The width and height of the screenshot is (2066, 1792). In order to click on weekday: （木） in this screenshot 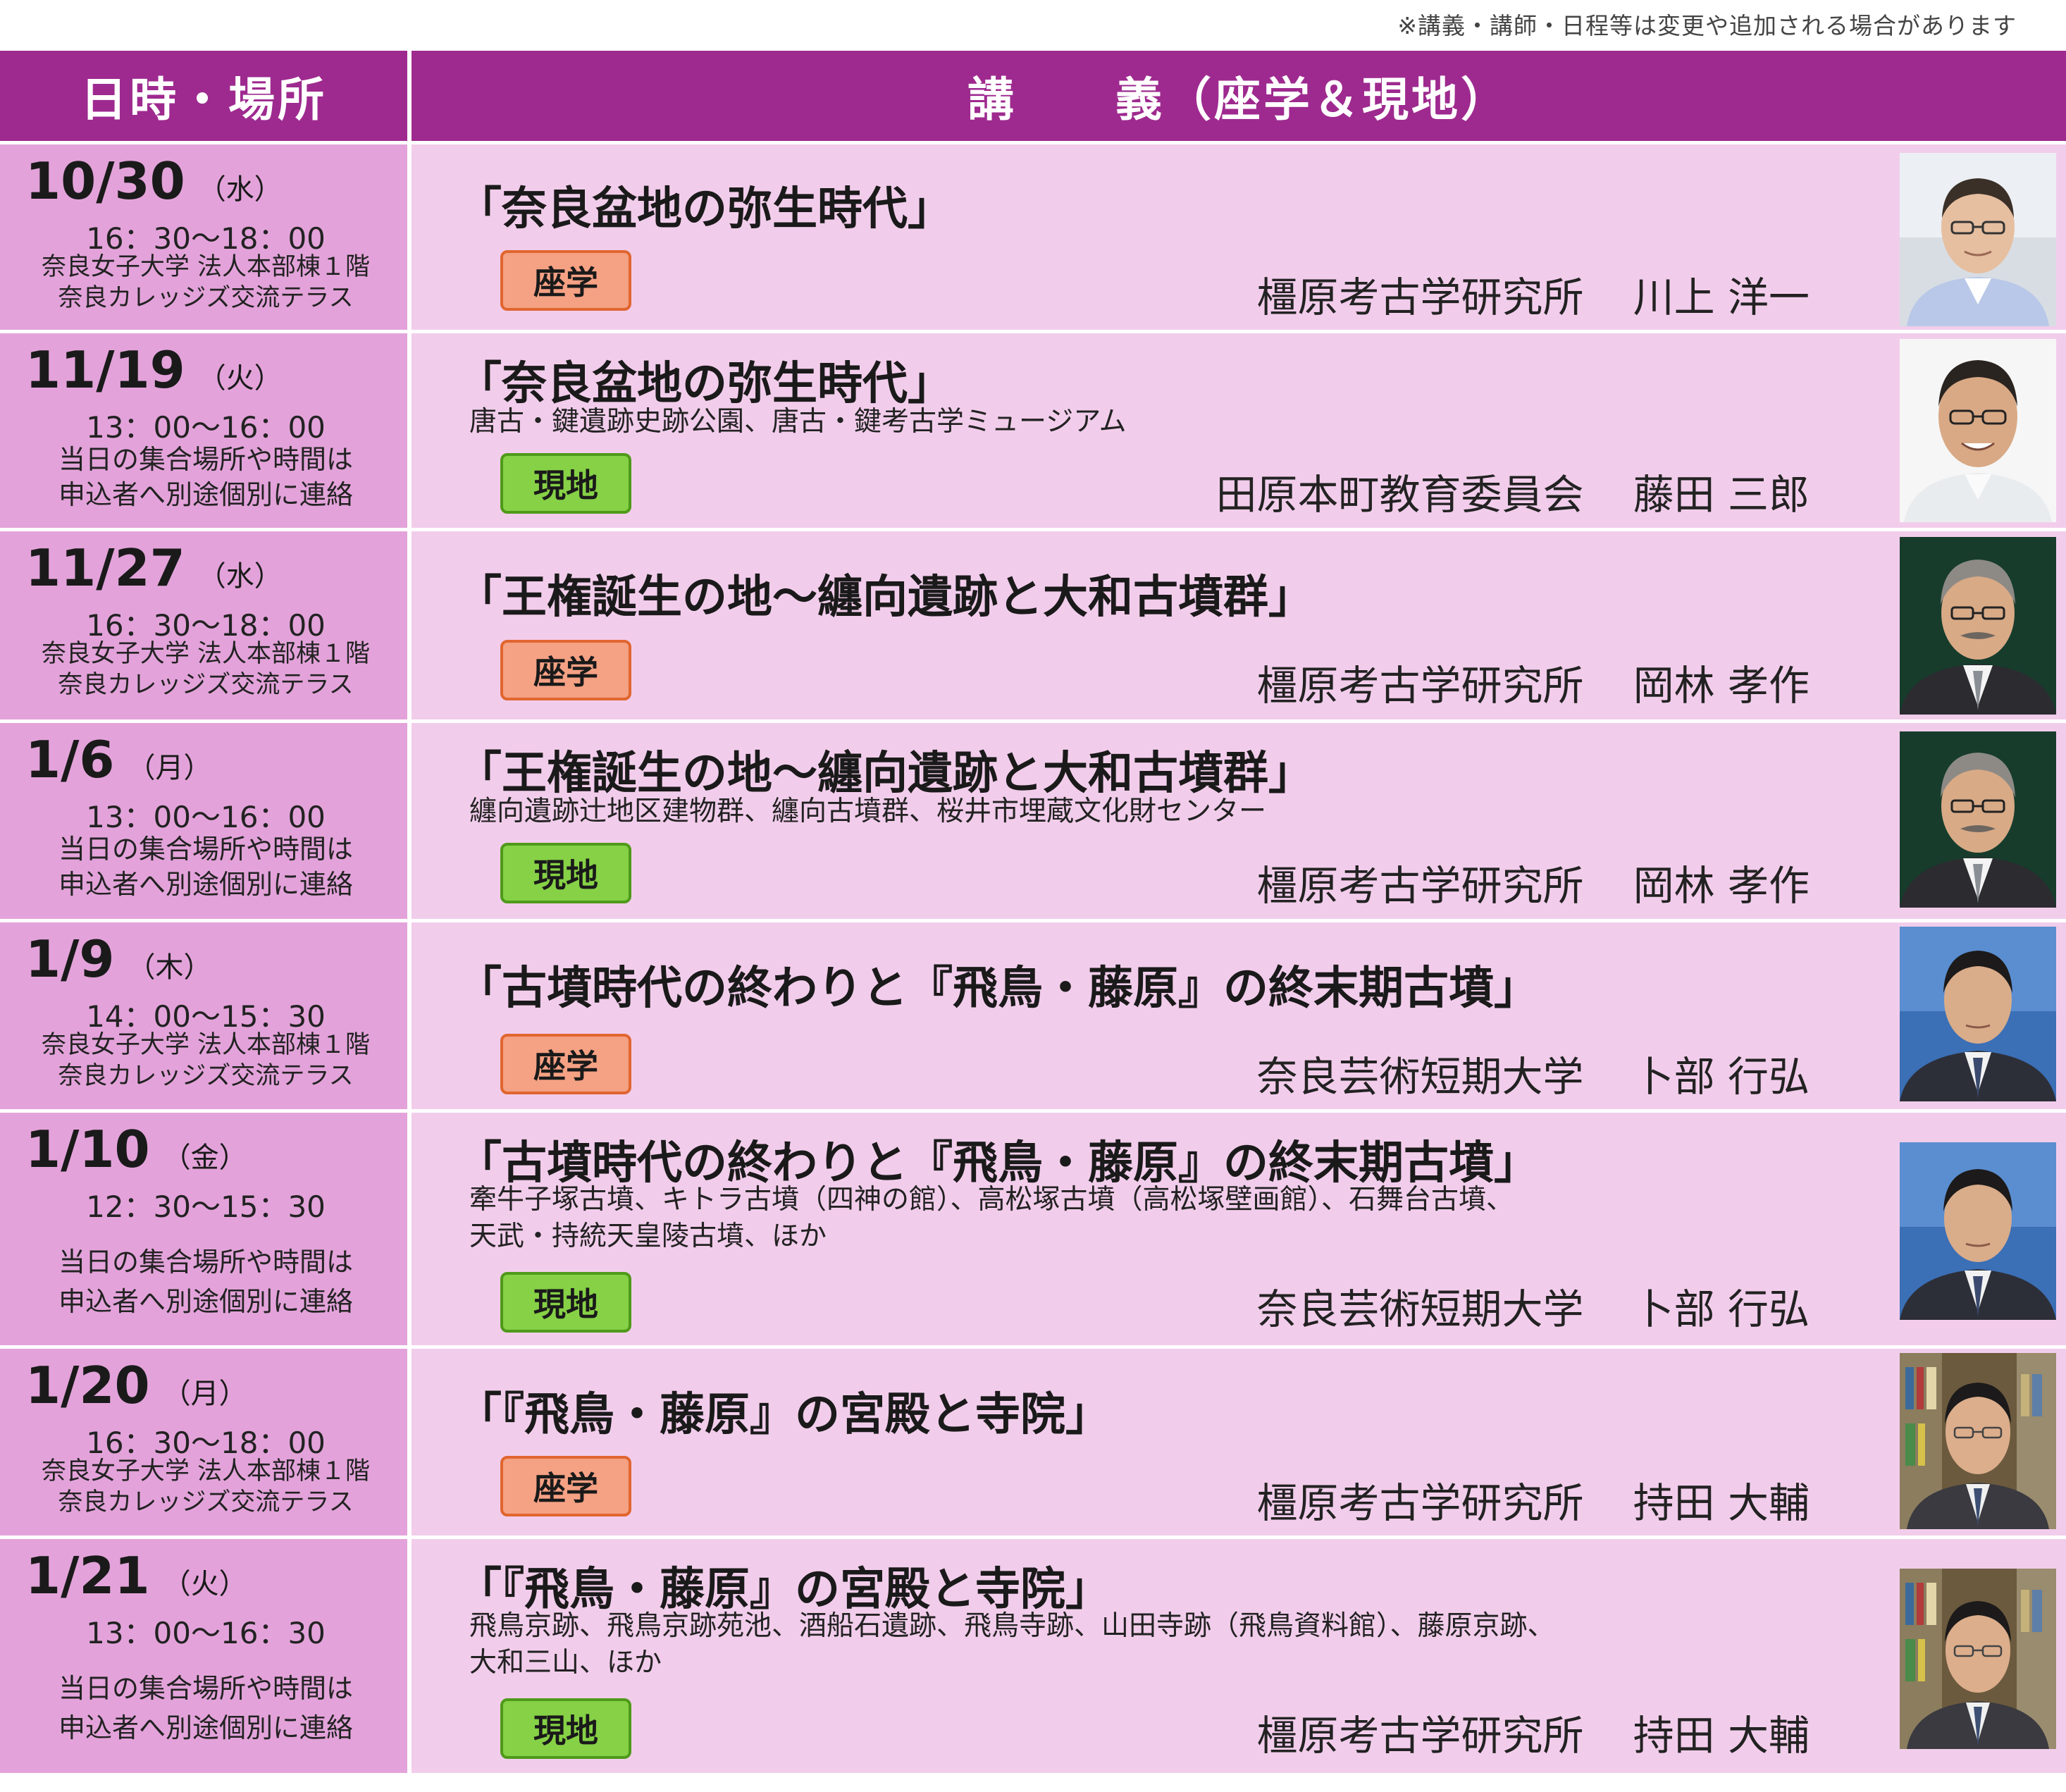, I will do `click(169, 968)`.